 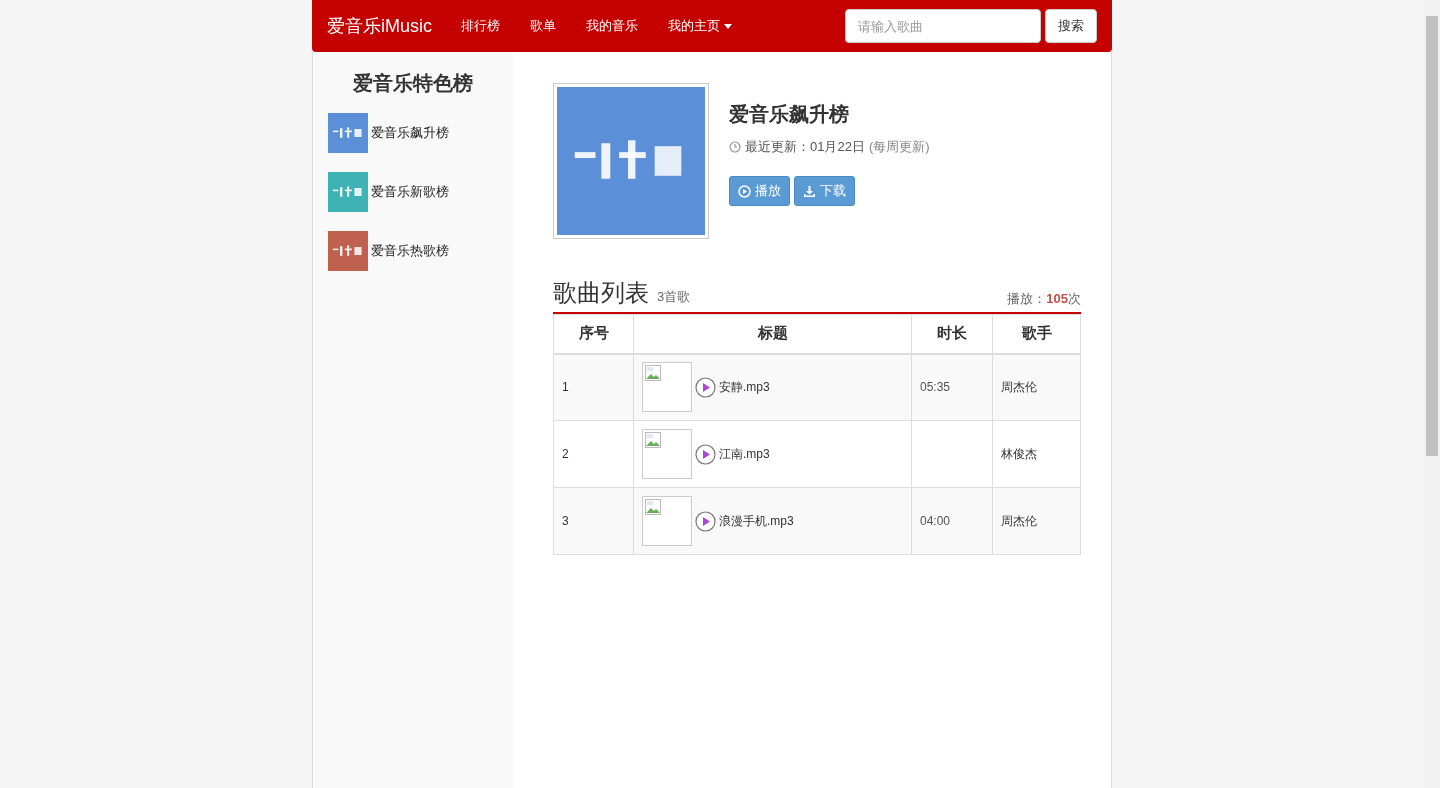 What do you see at coordinates (593, 387) in the screenshot?
I see `table-cell: 1` at bounding box center [593, 387].